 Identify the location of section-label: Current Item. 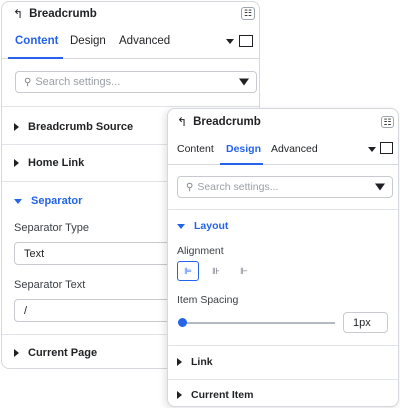
(222, 395).